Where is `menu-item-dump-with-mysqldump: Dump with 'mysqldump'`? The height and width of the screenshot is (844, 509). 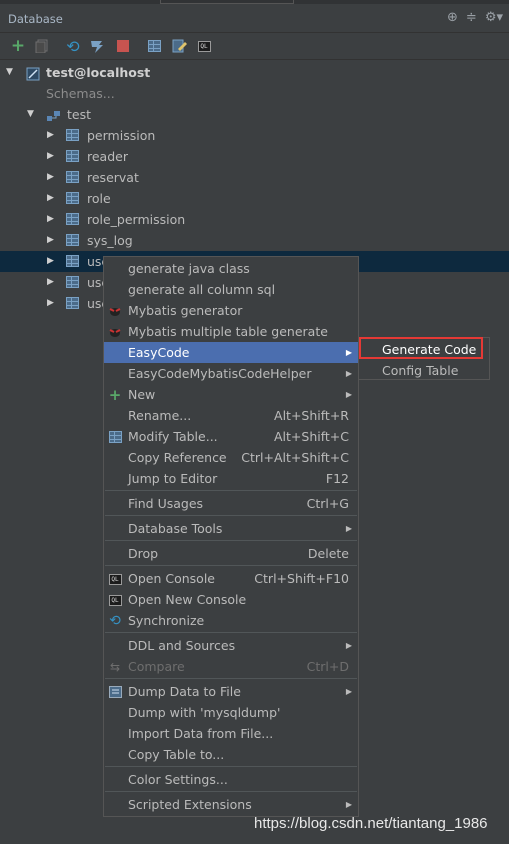
menu-item-dump-with-mysqldump: Dump with 'mysqldump' is located at coordinates (231, 712).